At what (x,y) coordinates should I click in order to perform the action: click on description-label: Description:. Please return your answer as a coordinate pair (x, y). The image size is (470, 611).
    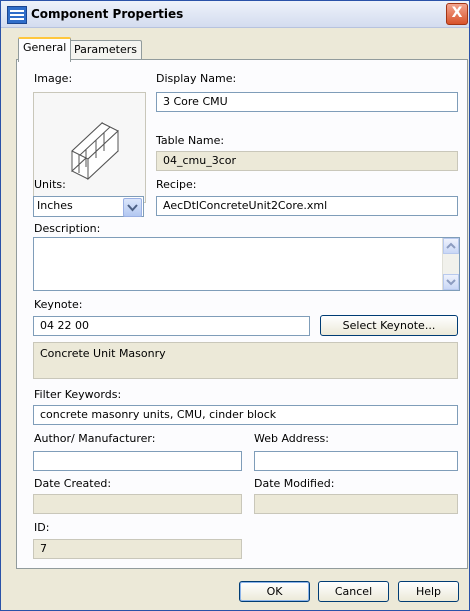
    Looking at the image, I should click on (67, 228).